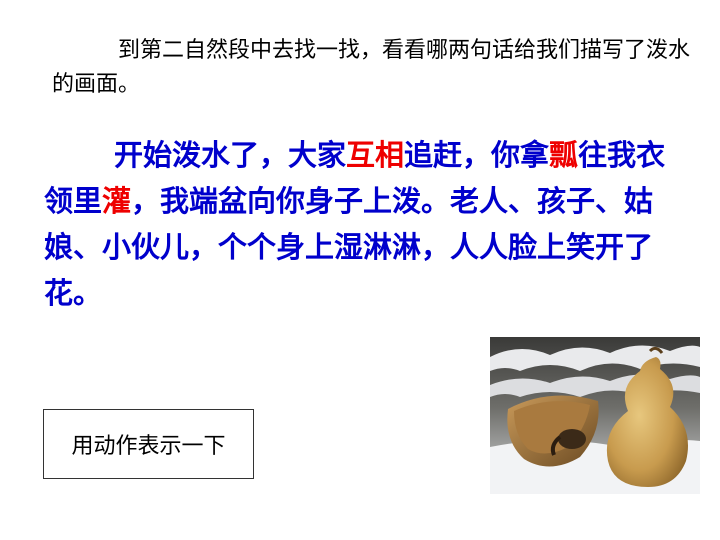  I want to click on gourd-illustration, so click(595, 415).